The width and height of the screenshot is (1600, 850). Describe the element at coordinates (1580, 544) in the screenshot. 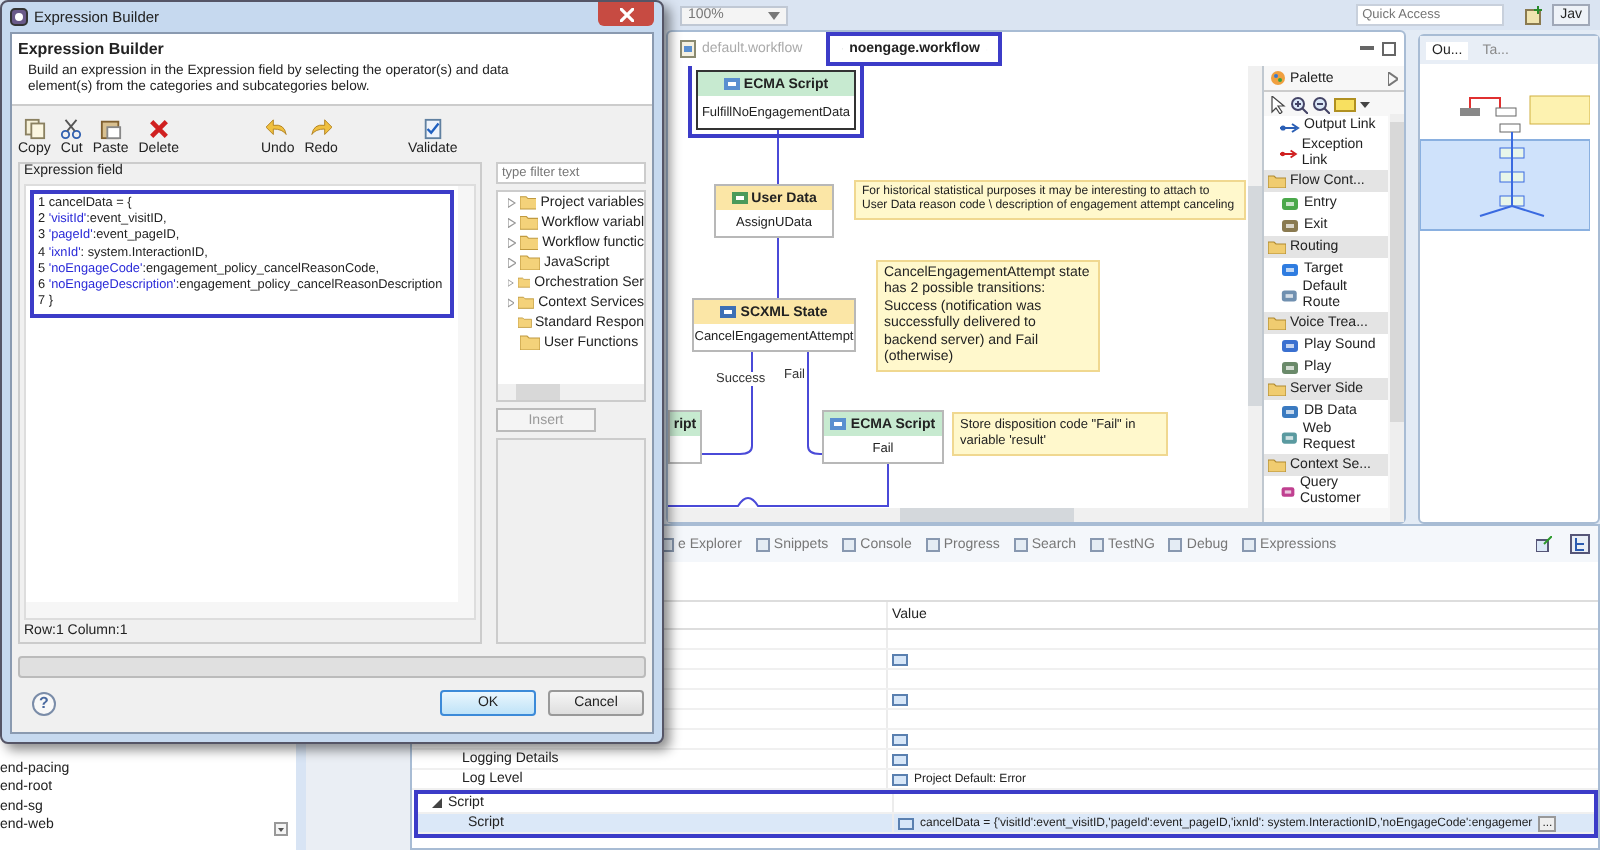

I see `tree-view-icon` at that location.